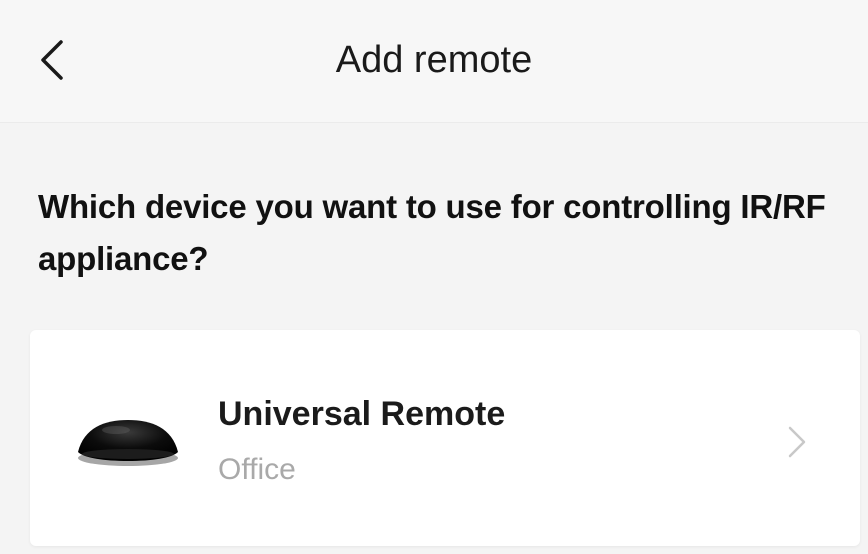 The image size is (868, 554). What do you see at coordinates (797, 442) in the screenshot?
I see `chevron-right-icon` at bounding box center [797, 442].